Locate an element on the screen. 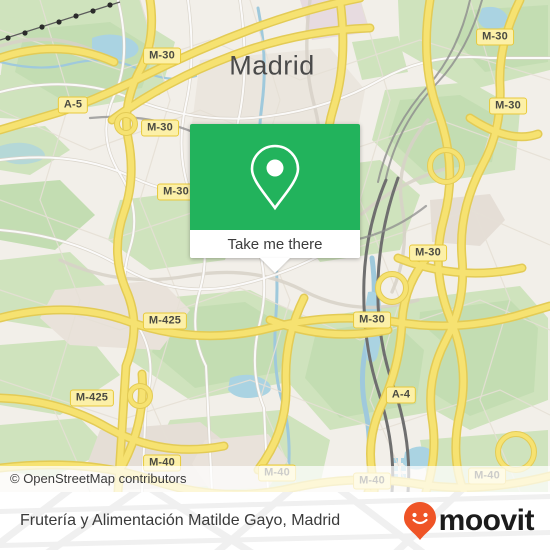  moovit-logo: moovit is located at coordinates (469, 521).